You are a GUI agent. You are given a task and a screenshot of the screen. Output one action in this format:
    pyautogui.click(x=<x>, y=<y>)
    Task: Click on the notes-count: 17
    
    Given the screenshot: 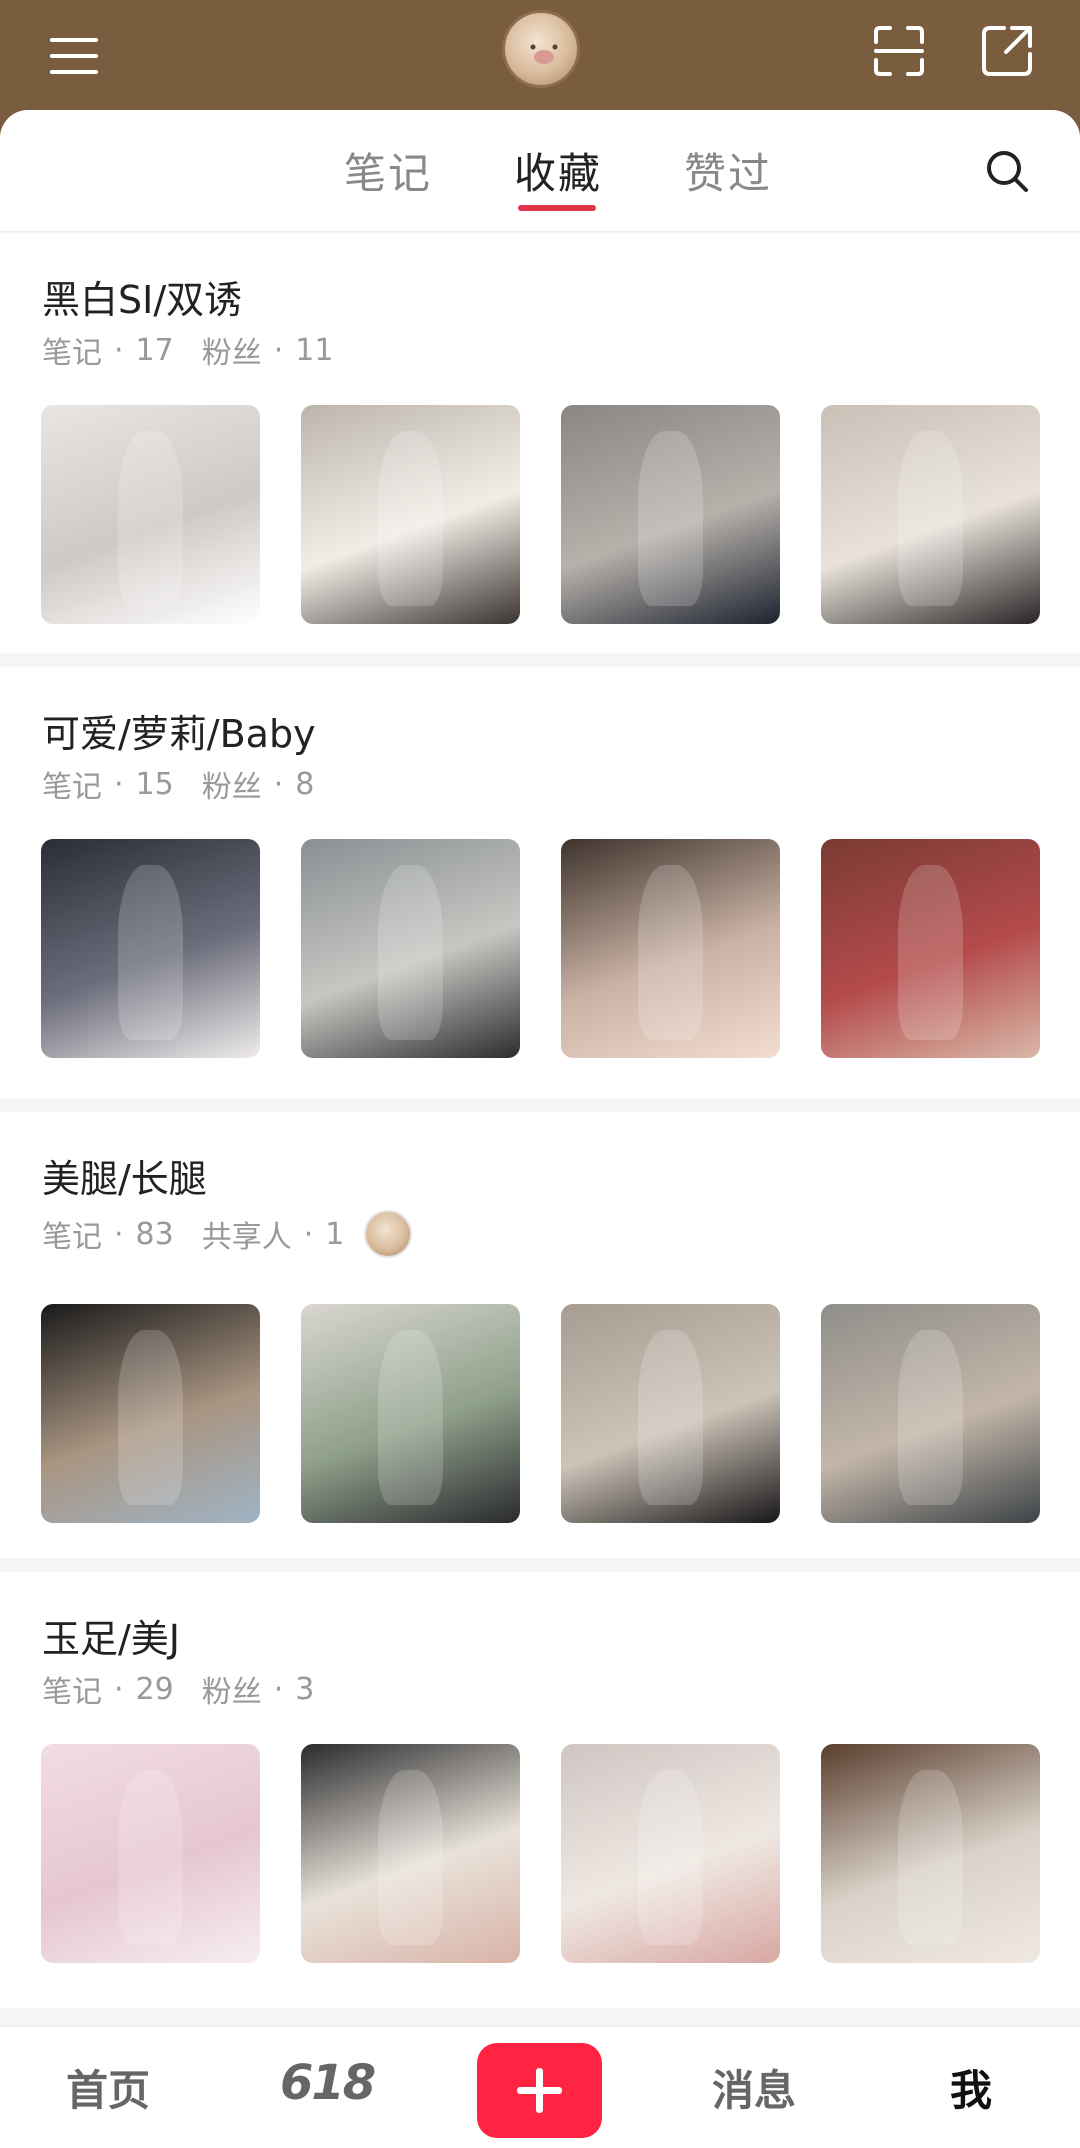 What is the action you would take?
    pyautogui.click(x=154, y=350)
    